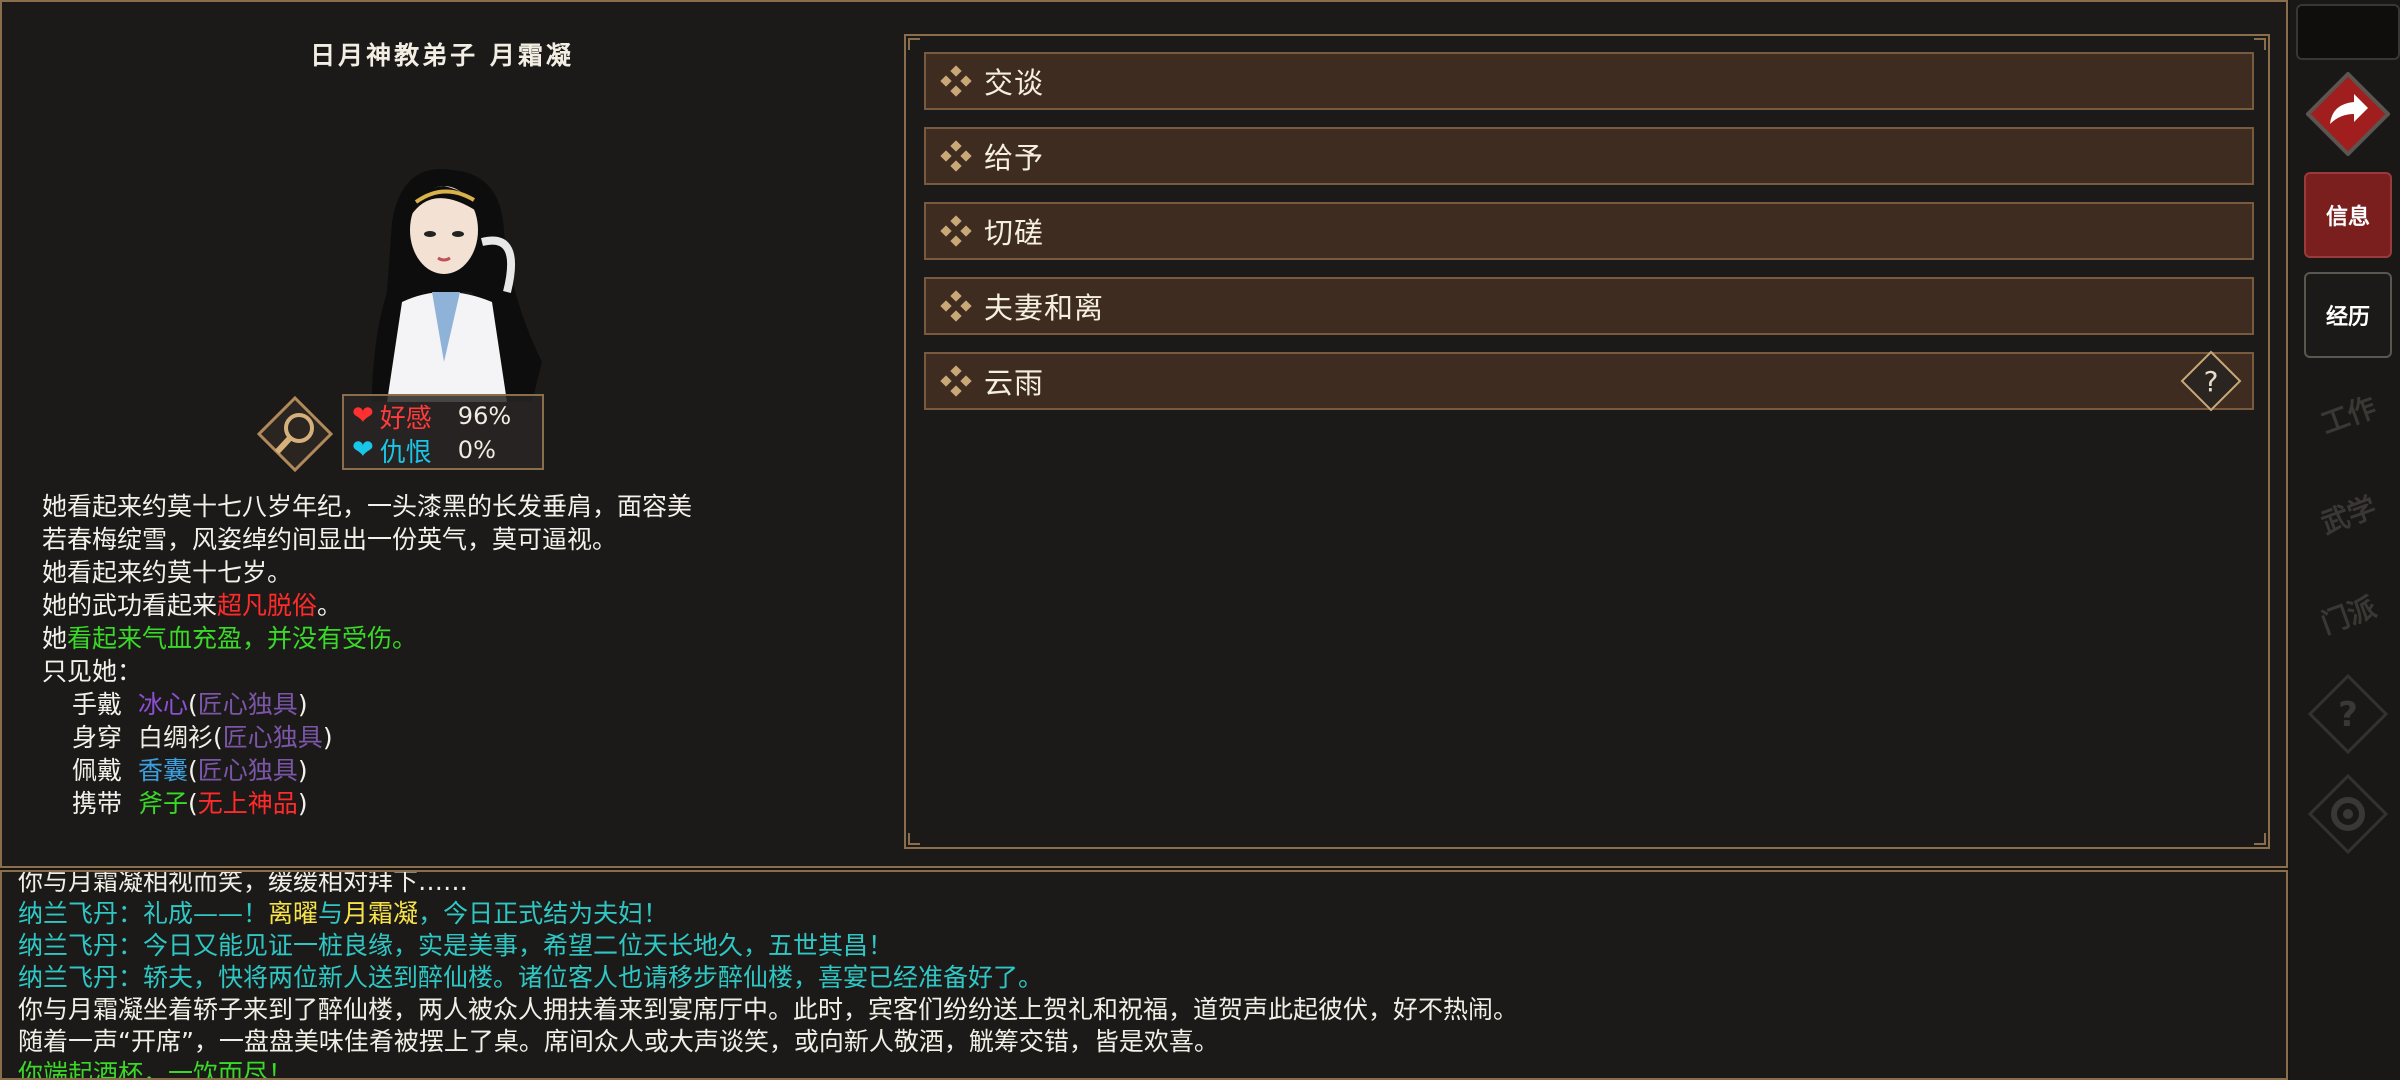 The width and height of the screenshot is (2400, 1080). What do you see at coordinates (97, 704) in the screenshot?
I see `equip-slot: 手戴` at bounding box center [97, 704].